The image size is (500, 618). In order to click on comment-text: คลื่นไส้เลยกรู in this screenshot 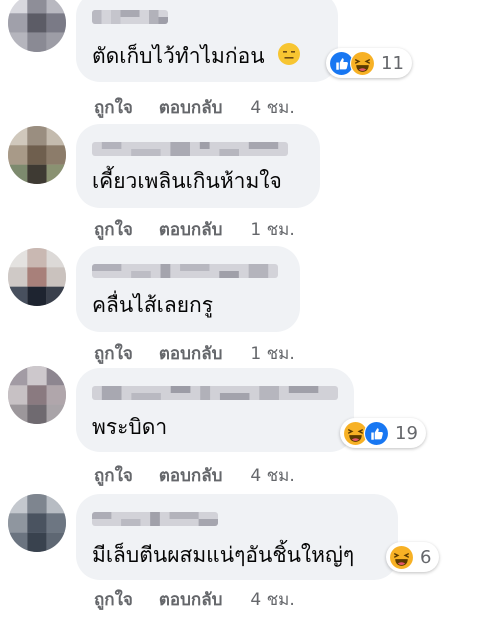, I will do `click(152, 305)`.